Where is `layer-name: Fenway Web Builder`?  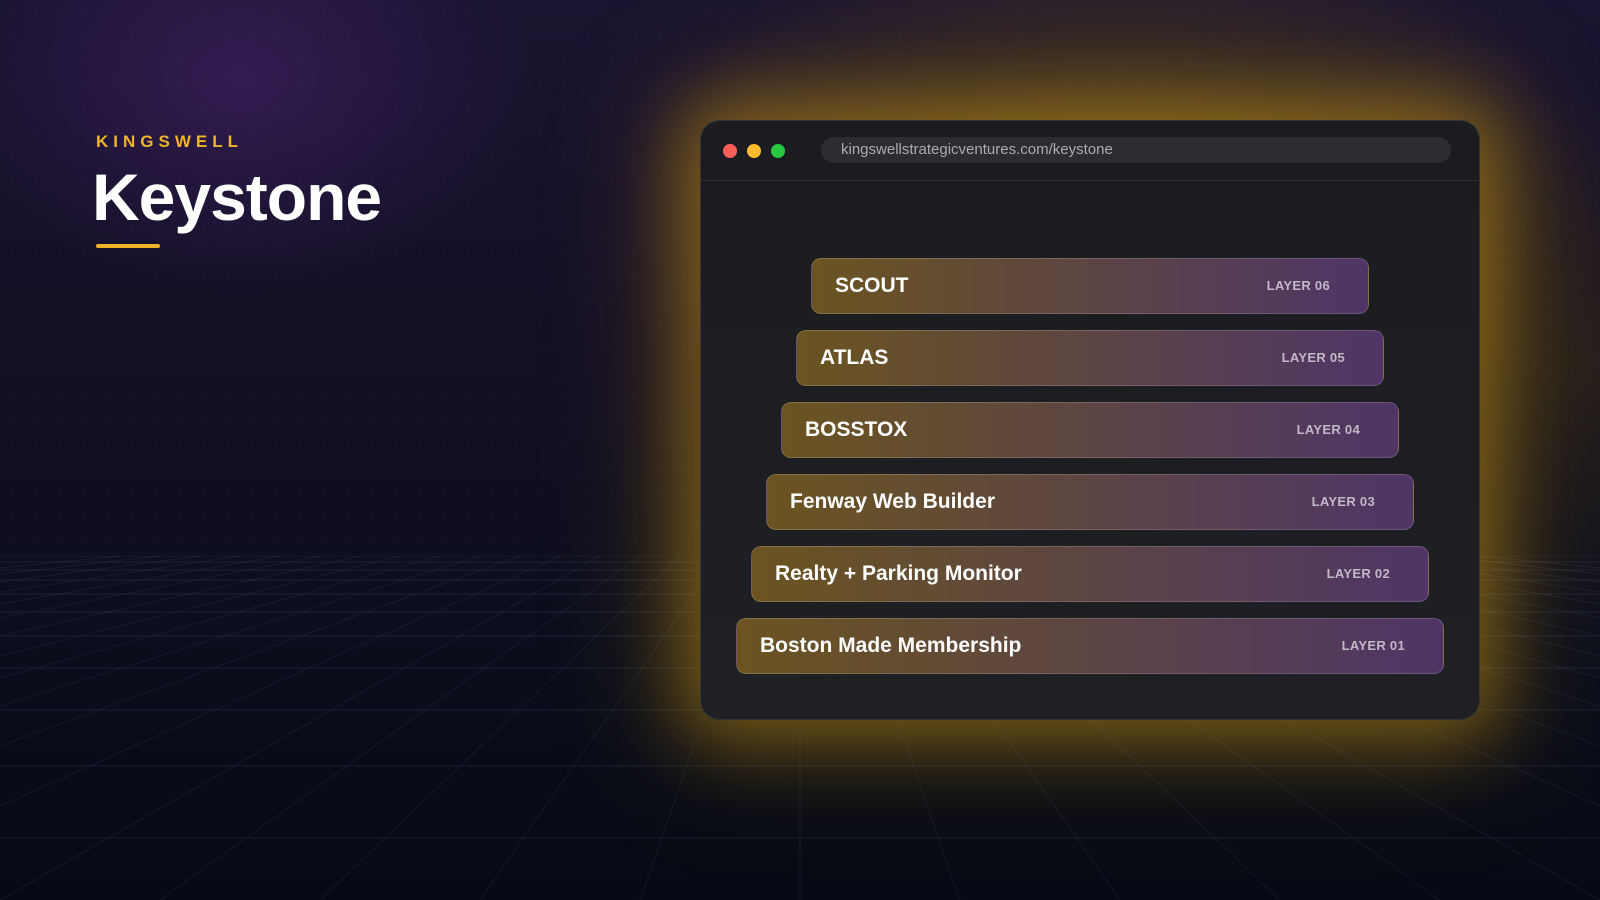 layer-name: Fenway Web Builder is located at coordinates (892, 501).